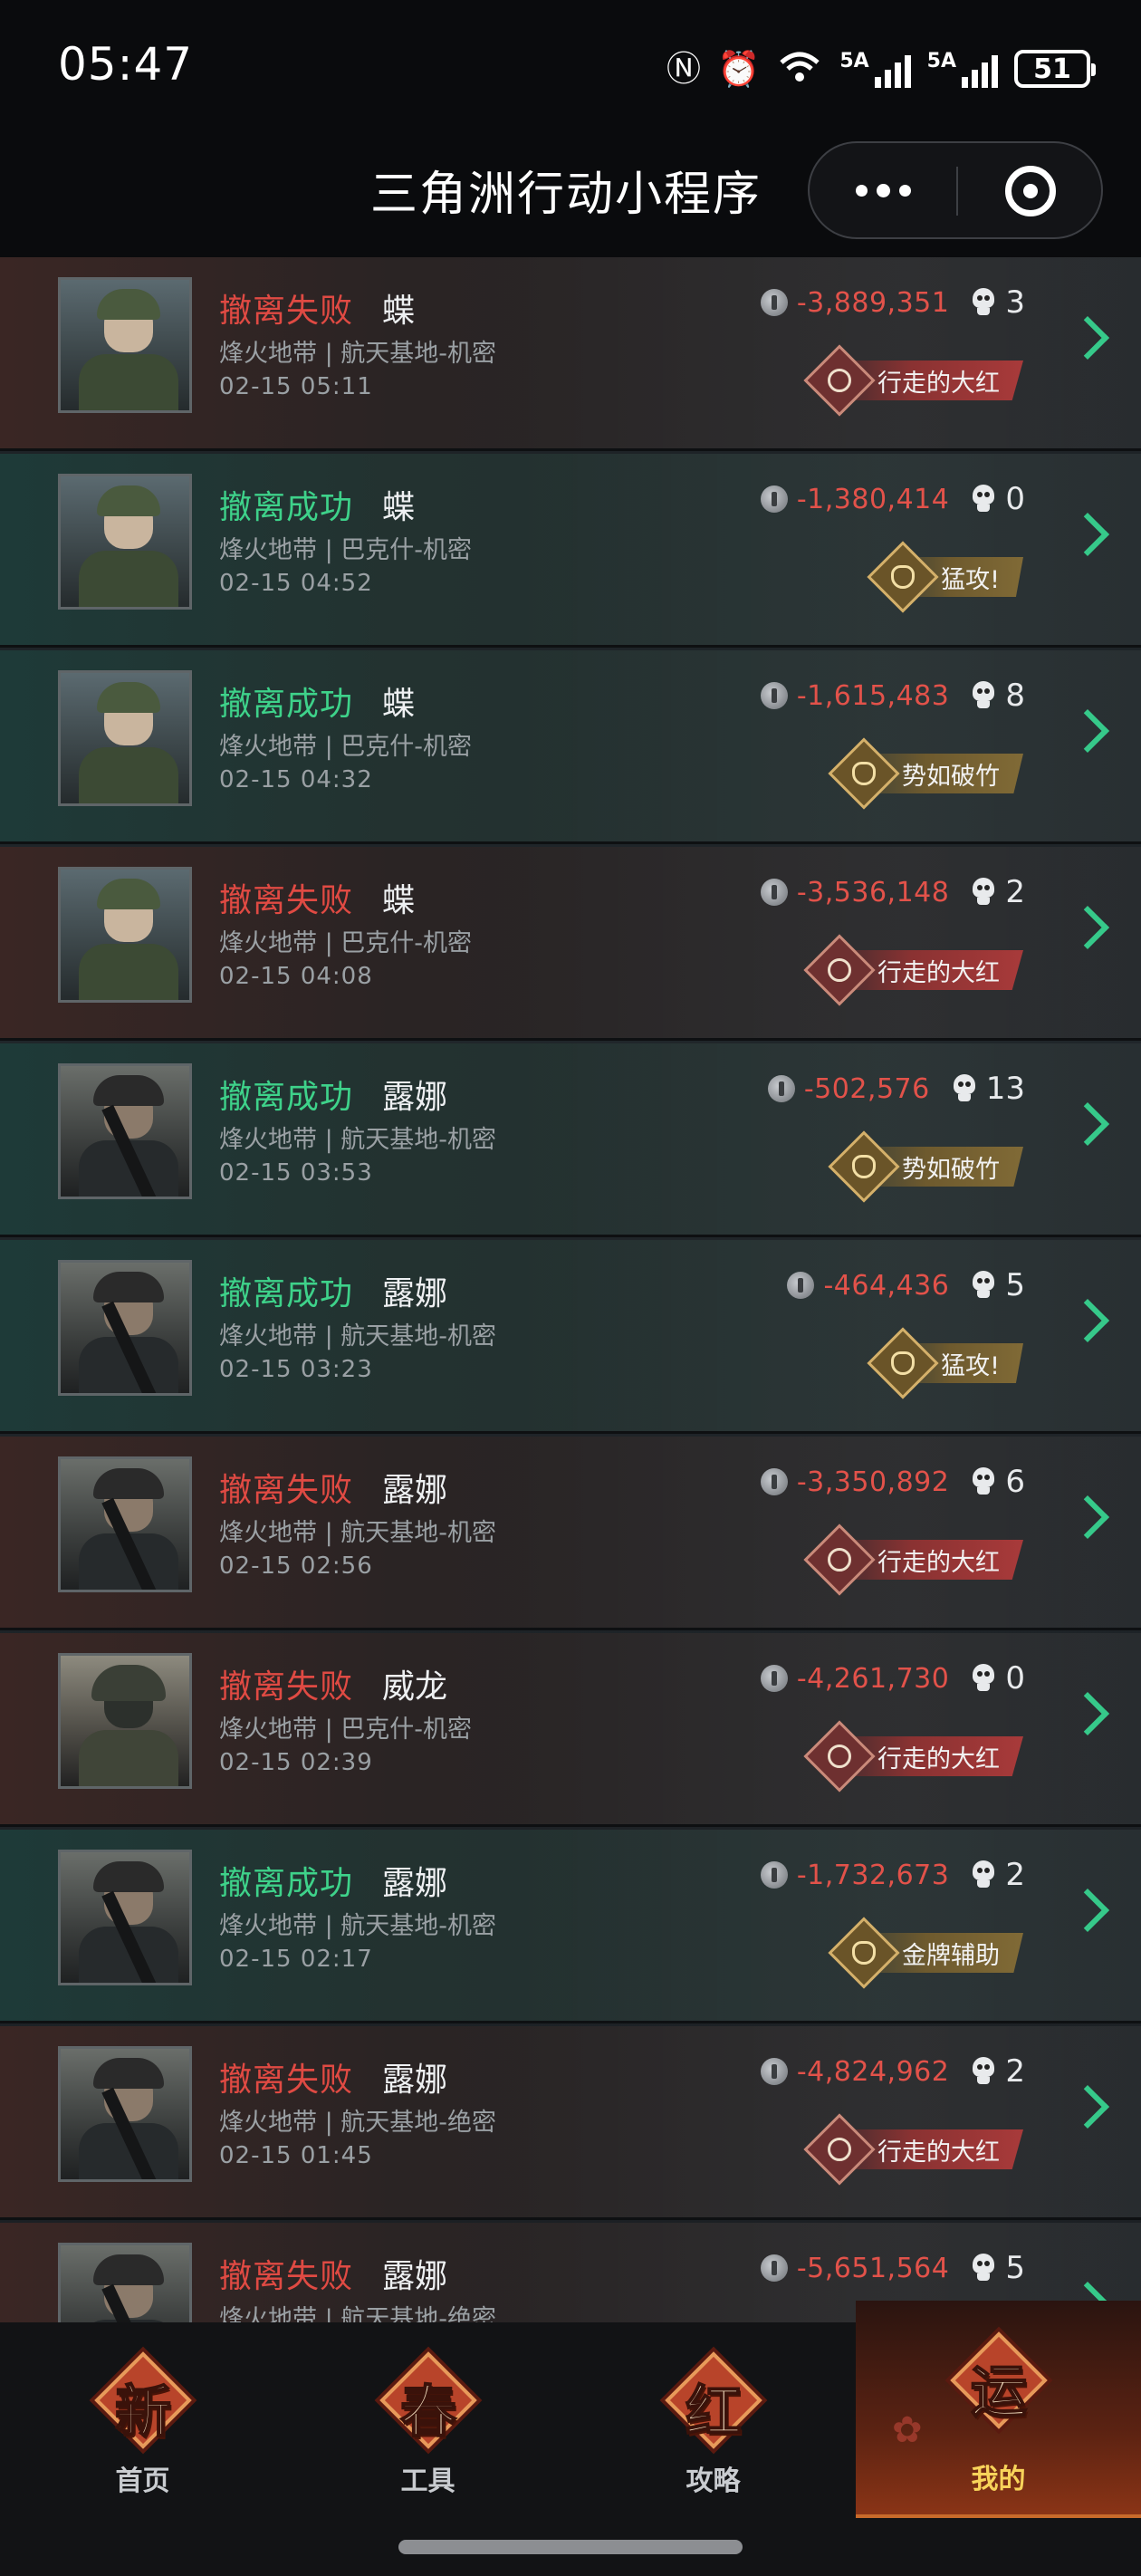  Describe the element at coordinates (998, 2409) in the screenshot. I see `tab-mine: ✿ 运 我的` at that location.